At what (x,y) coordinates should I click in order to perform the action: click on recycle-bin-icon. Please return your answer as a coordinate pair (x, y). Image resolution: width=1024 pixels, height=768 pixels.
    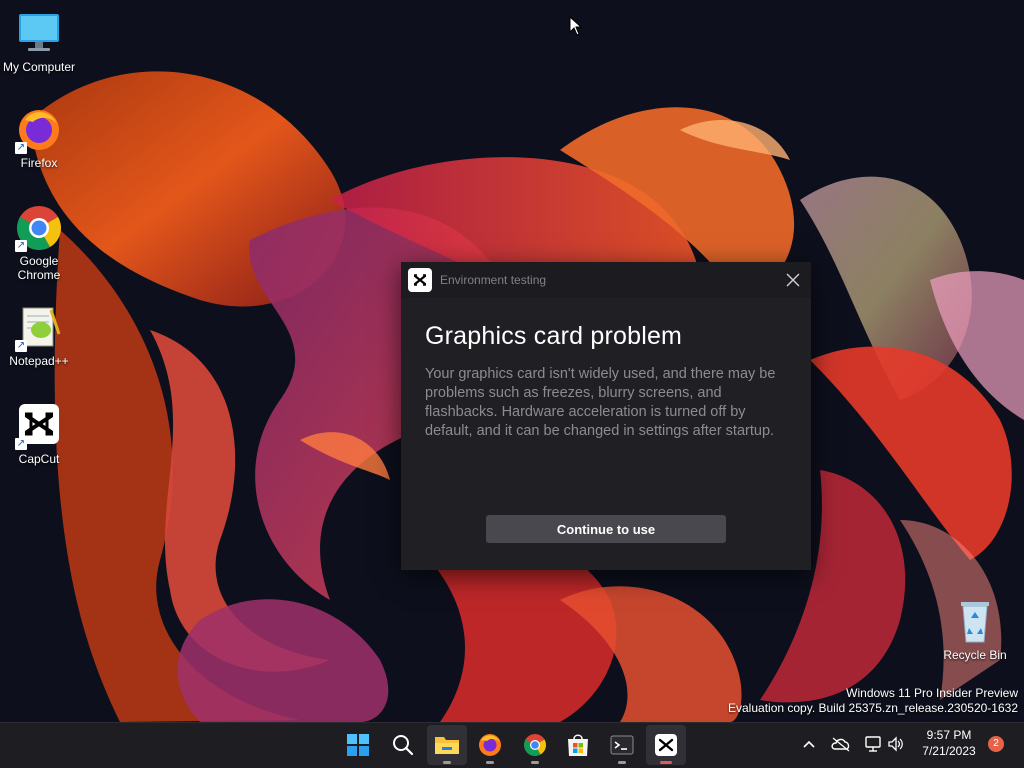
    Looking at the image, I should click on (975, 622).